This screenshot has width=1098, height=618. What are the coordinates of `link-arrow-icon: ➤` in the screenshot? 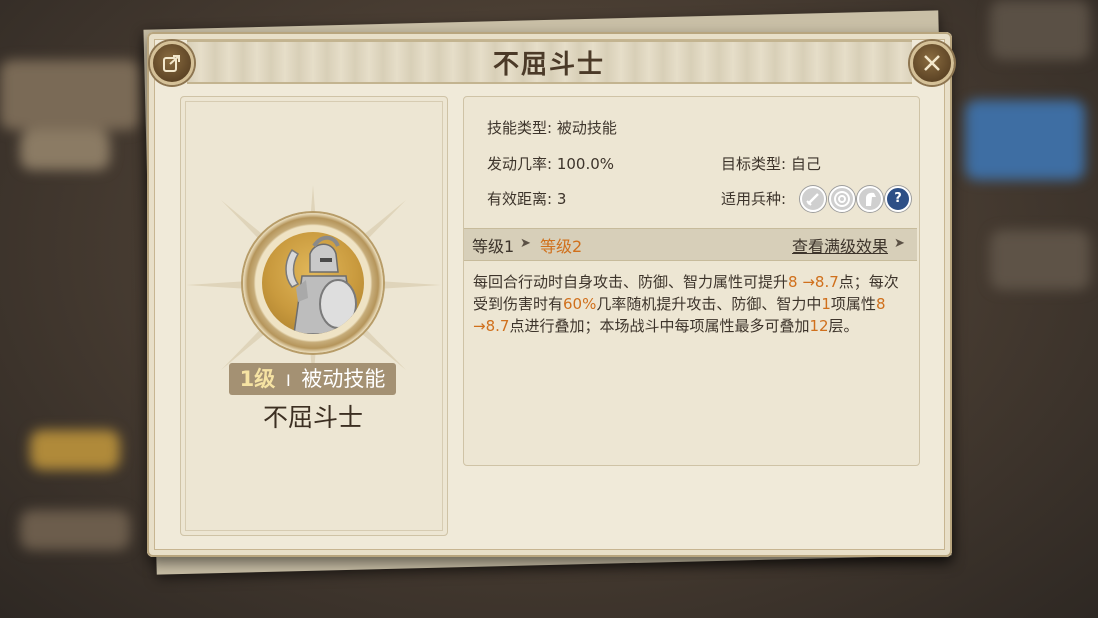 It's located at (899, 243).